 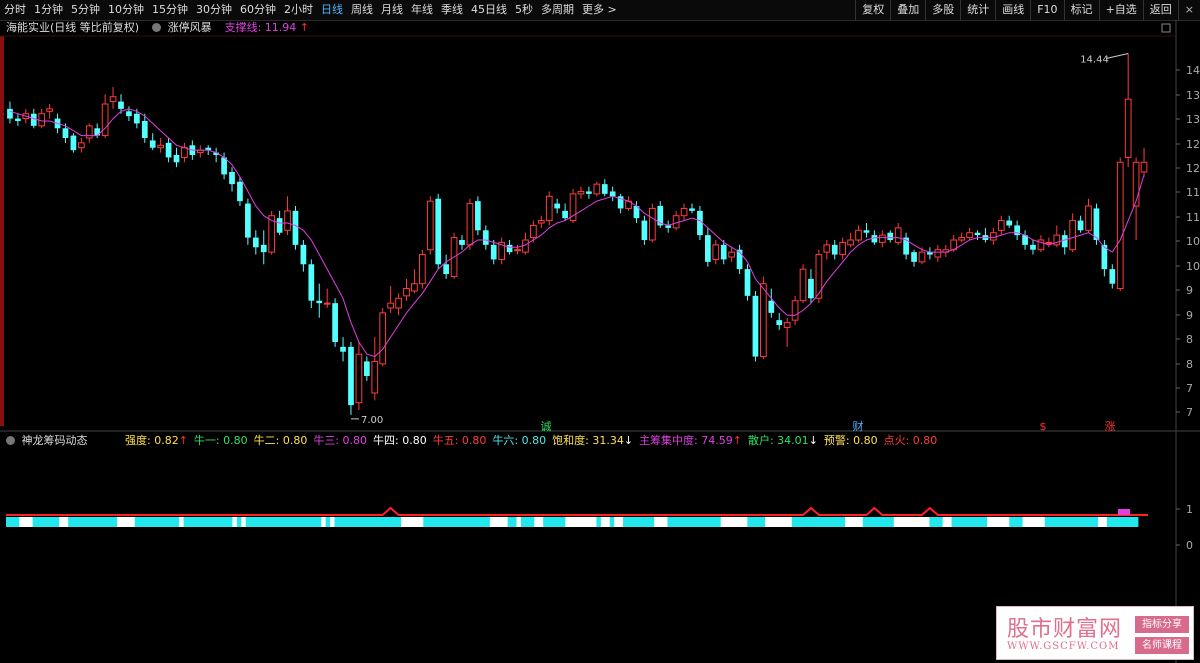 I want to click on price-tick-label: 12, so click(x=1193, y=168).